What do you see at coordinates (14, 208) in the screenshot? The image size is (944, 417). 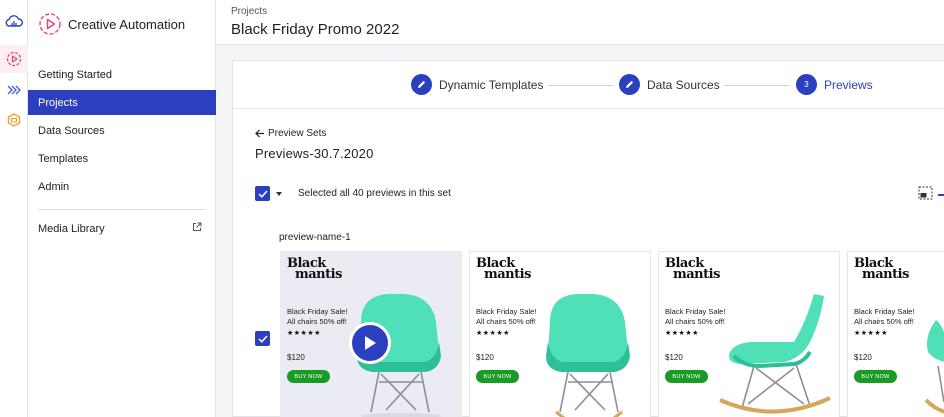 I see `app-rail` at bounding box center [14, 208].